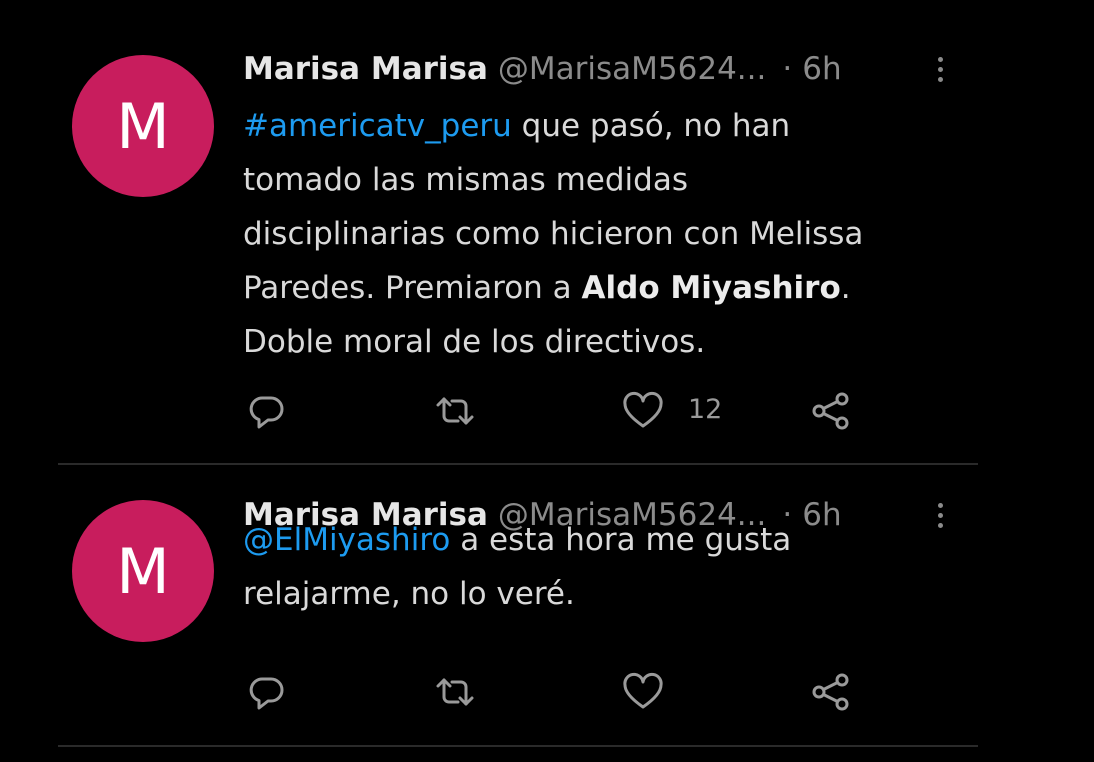 This screenshot has width=1094, height=762. Describe the element at coordinates (711, 288) in the screenshot. I see `tweet-text-bold: Aldo Miyashiro` at that location.